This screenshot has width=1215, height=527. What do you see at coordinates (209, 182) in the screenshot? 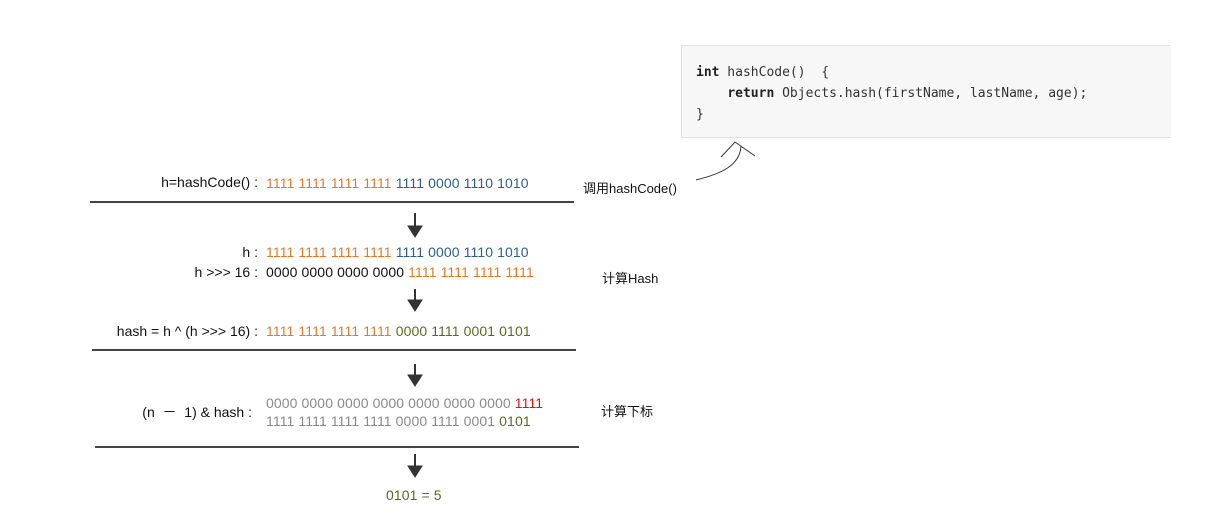
I see `hashcode-label: h=hashCode() :` at bounding box center [209, 182].